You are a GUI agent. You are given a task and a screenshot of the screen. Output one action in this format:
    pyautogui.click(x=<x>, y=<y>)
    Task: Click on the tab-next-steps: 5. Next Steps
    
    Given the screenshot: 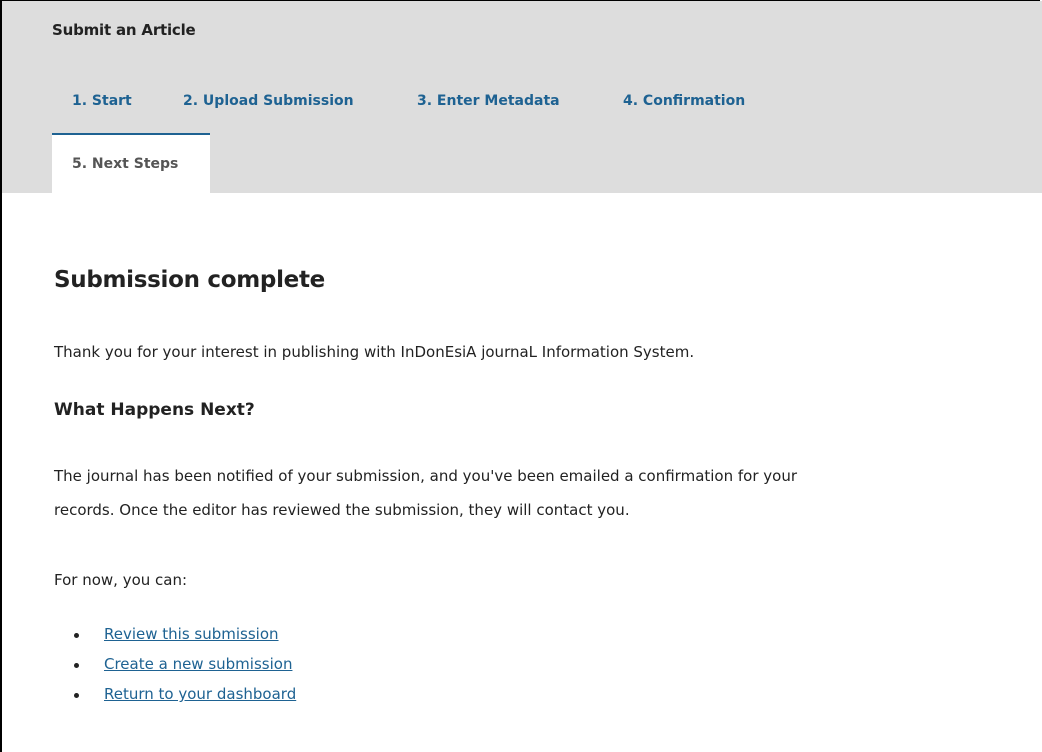 What is the action you would take?
    pyautogui.click(x=131, y=163)
    